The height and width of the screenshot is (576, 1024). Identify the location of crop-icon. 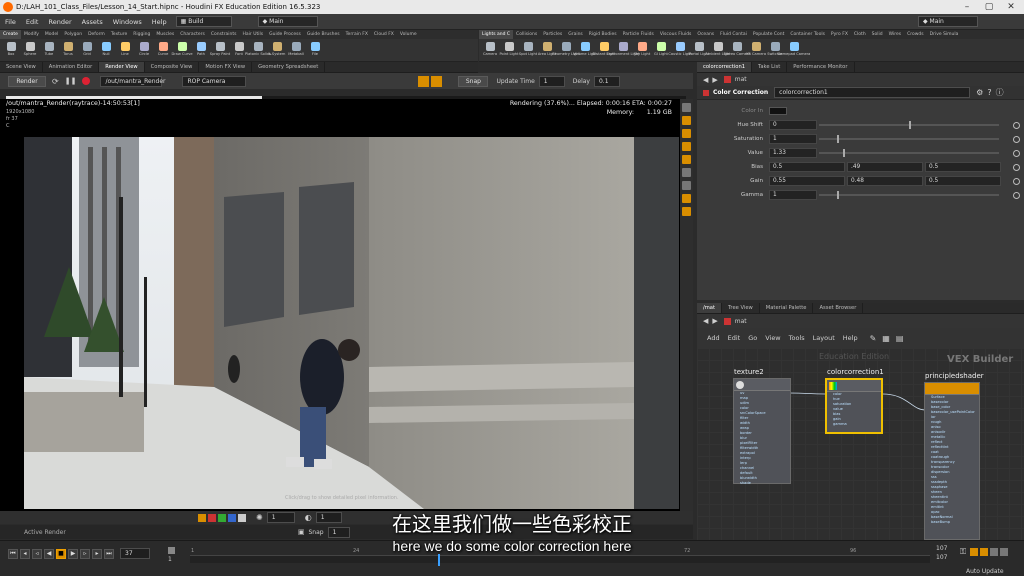
(686, 172).